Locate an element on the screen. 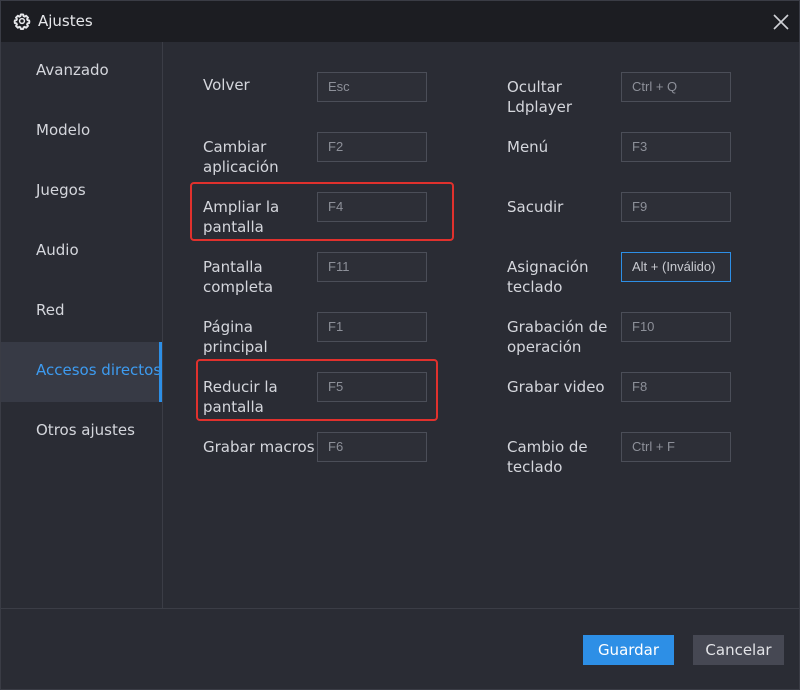 The width and height of the screenshot is (800, 690). sidebar-item-juegos: Juegos is located at coordinates (81, 192).